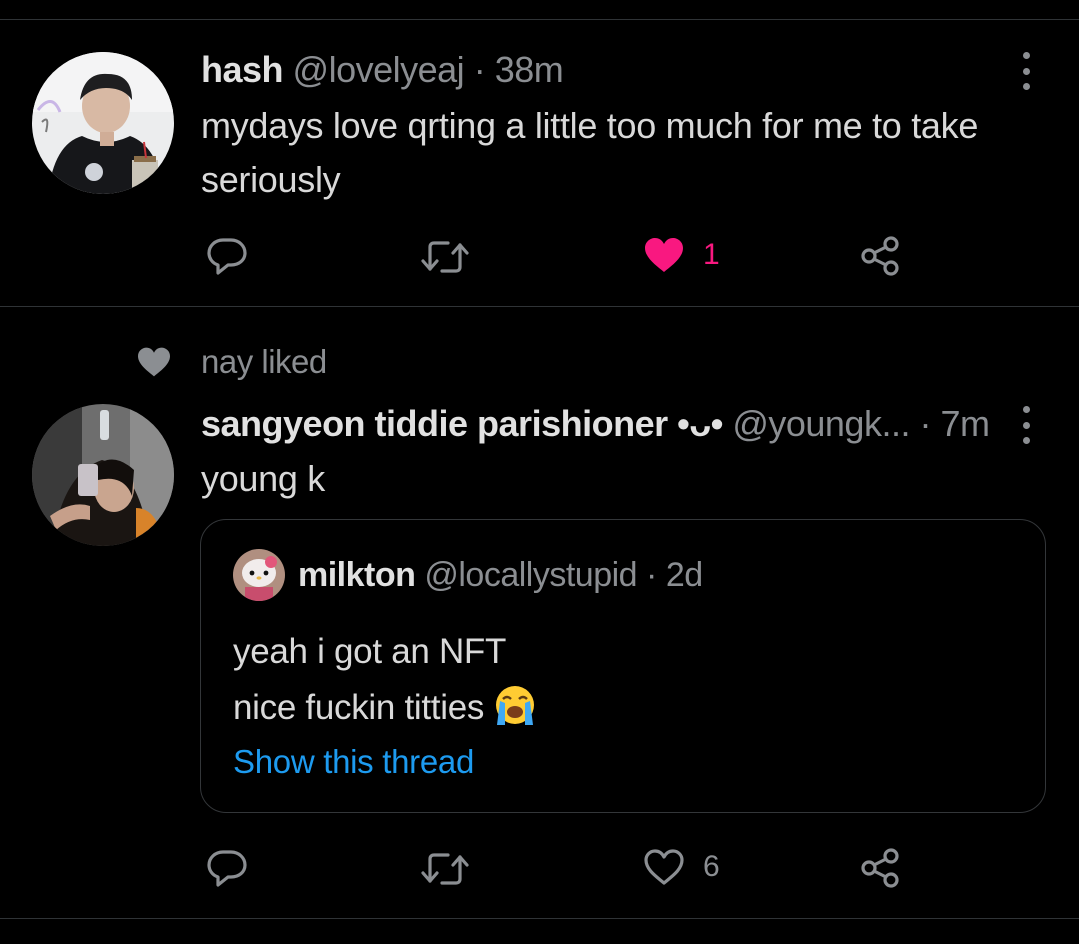  What do you see at coordinates (259, 575) in the screenshot?
I see `quoted-avatar` at bounding box center [259, 575].